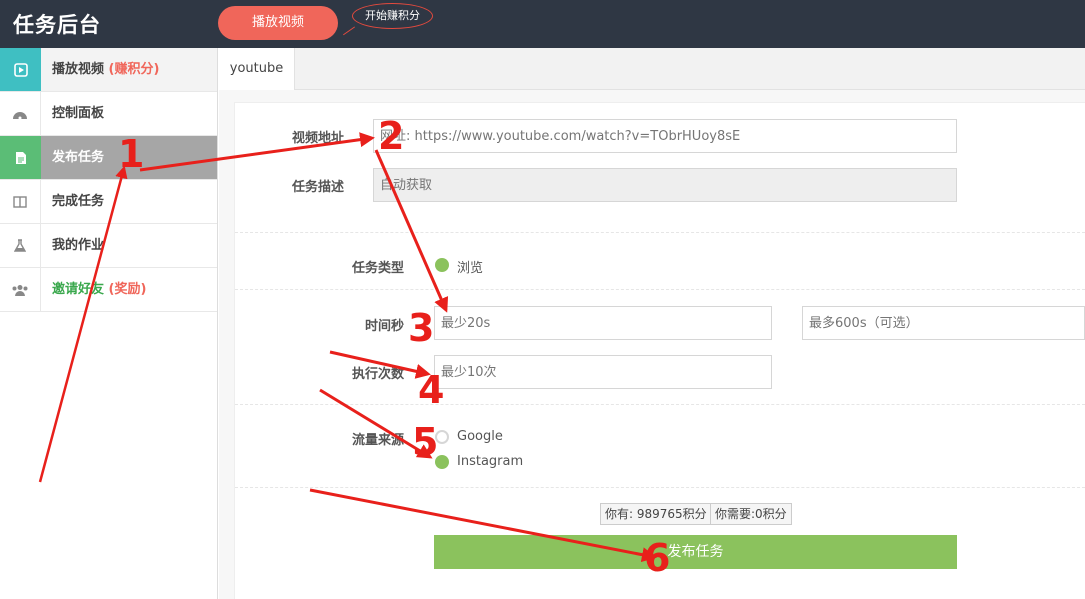  Describe the element at coordinates (78, 113) in the screenshot. I see `sidebar-item-label: 控制面板` at that location.